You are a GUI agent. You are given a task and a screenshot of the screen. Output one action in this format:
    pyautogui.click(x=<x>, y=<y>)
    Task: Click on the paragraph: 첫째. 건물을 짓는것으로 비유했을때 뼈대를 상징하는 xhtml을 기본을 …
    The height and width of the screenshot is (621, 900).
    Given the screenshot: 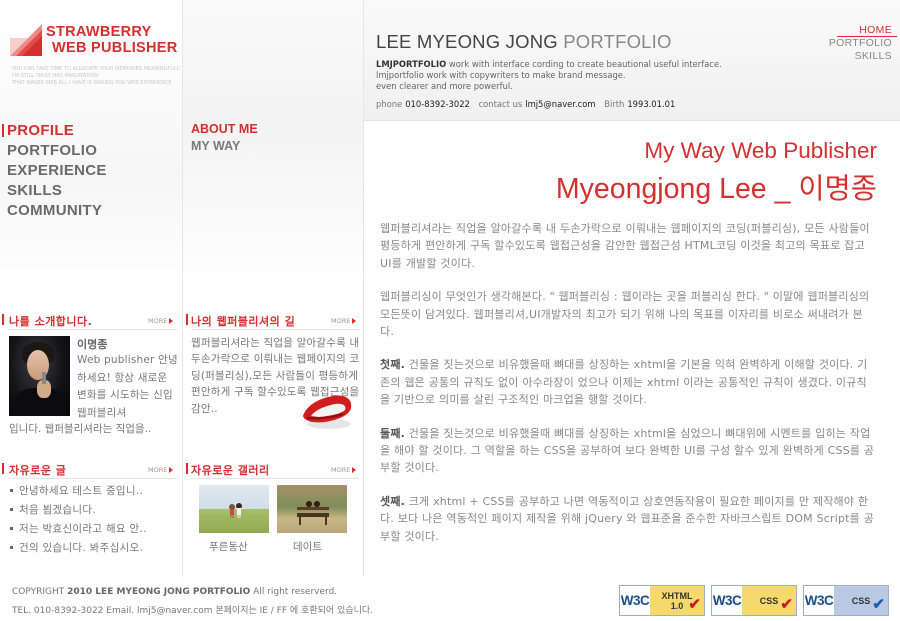 What is the action you would take?
    pyautogui.click(x=624, y=382)
    